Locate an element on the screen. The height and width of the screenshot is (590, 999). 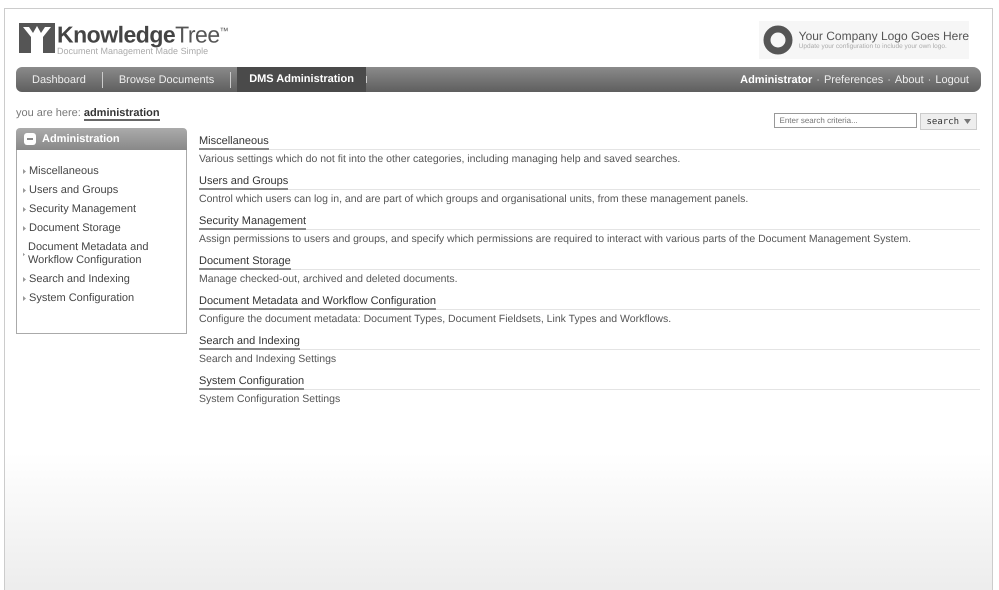
user-menu-link: About is located at coordinates (909, 80).